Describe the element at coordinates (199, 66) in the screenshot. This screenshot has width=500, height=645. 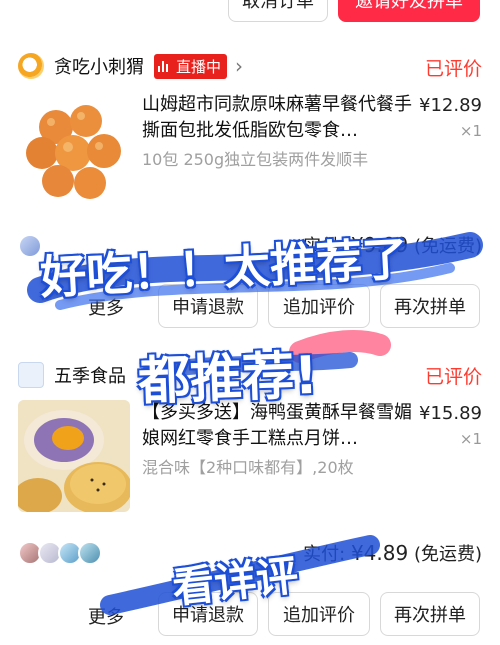
I see `live-badge-label: 直播中` at that location.